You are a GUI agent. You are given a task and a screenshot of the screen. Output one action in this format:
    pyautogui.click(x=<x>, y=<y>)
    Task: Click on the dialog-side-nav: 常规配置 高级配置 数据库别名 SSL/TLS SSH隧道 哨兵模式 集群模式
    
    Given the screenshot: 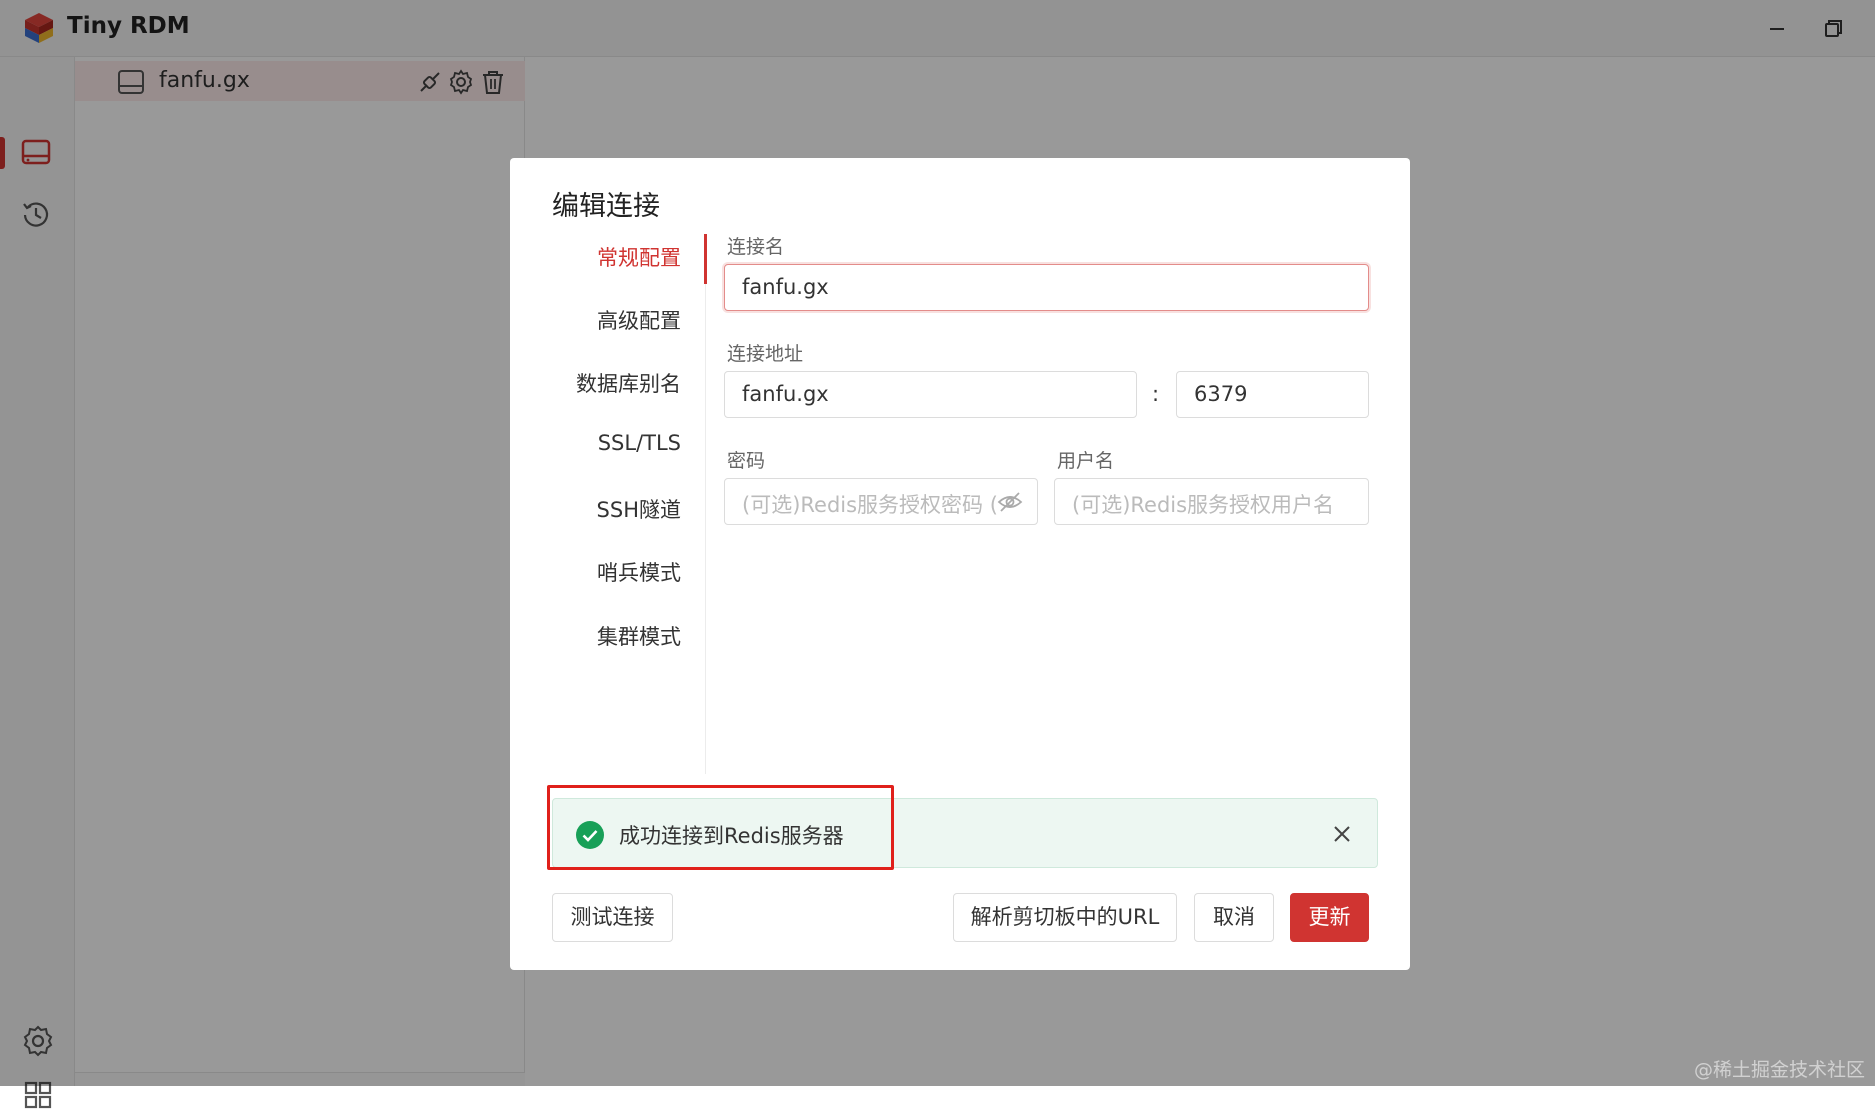 What is the action you would take?
    pyautogui.click(x=607, y=504)
    